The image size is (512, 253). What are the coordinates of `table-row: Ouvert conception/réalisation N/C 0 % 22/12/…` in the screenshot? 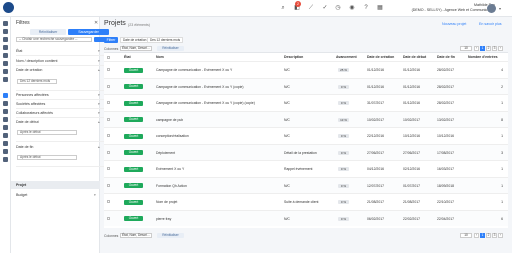 It's located at (306, 135).